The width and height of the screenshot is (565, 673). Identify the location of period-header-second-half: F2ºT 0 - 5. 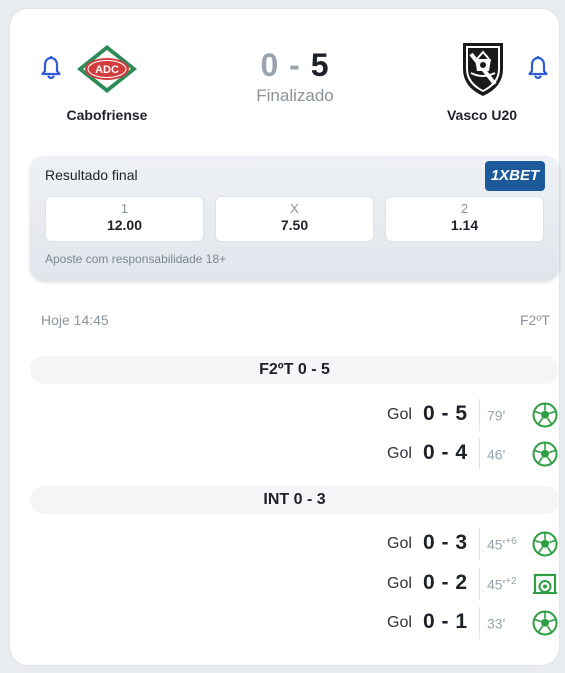
(294, 370).